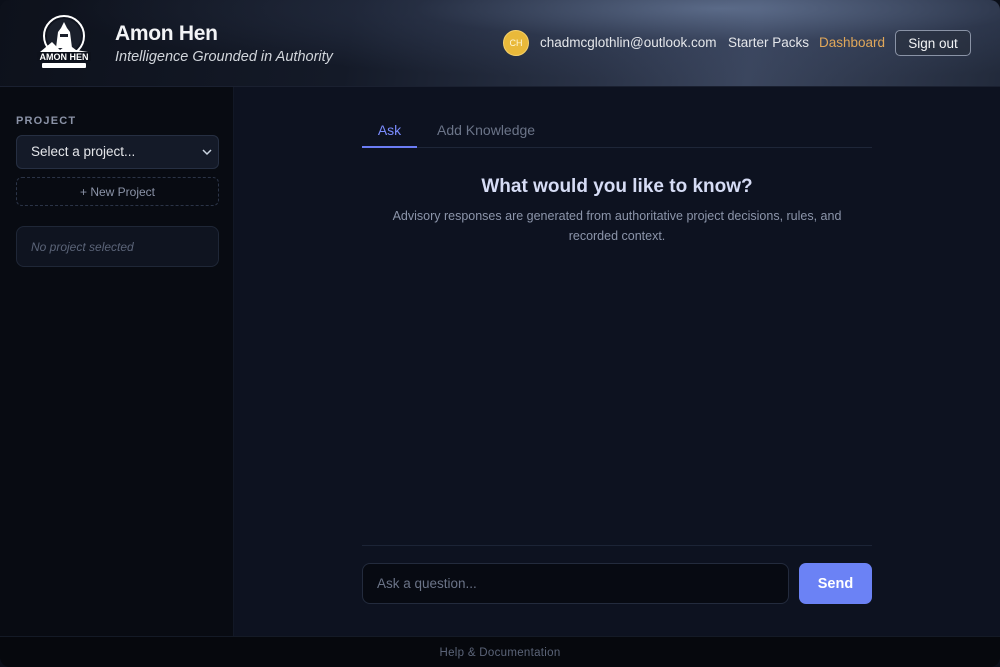 Image resolution: width=1000 pixels, height=667 pixels. I want to click on input-divider, so click(617, 545).